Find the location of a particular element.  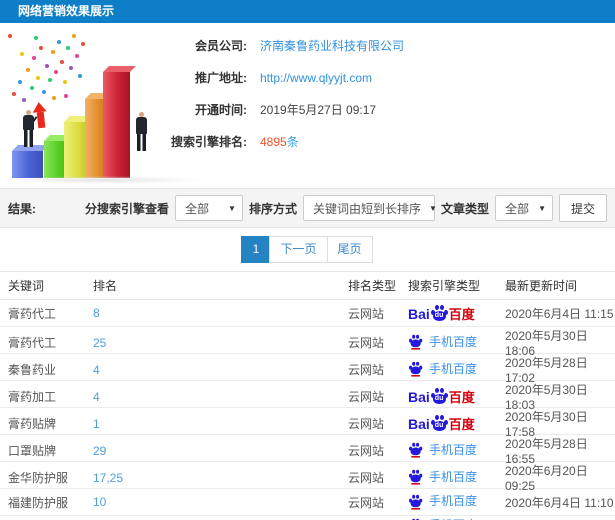

page-title-bar: 网络营销效果展示 is located at coordinates (307, 11).